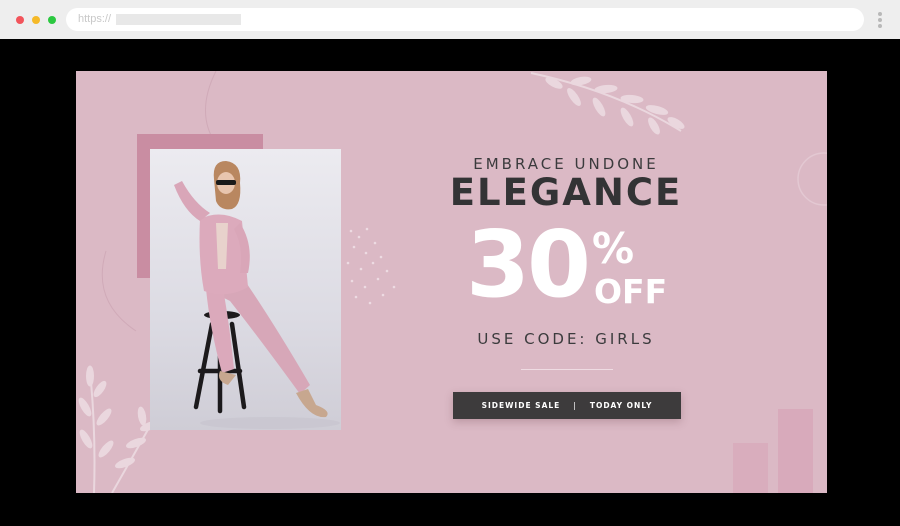  What do you see at coordinates (36, 20) in the screenshot?
I see `minimize-window-dot` at bounding box center [36, 20].